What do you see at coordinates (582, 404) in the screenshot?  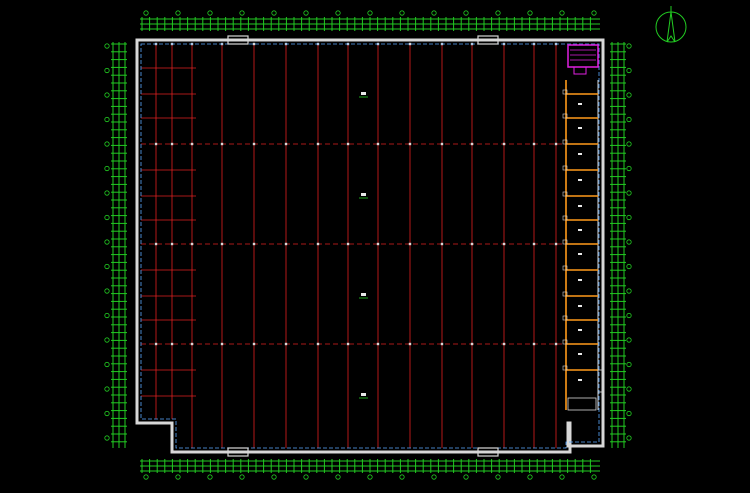 I see `toilet-block` at bounding box center [582, 404].